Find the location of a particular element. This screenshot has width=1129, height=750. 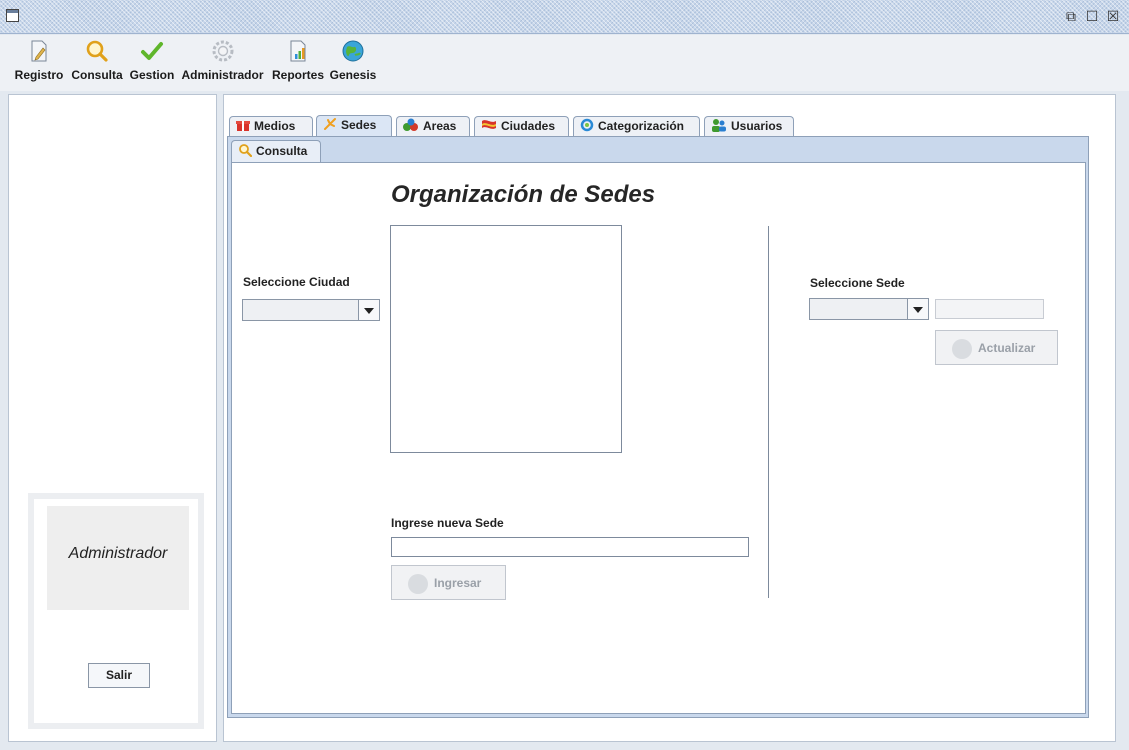

user-role-label: Administrador is located at coordinates (118, 553).